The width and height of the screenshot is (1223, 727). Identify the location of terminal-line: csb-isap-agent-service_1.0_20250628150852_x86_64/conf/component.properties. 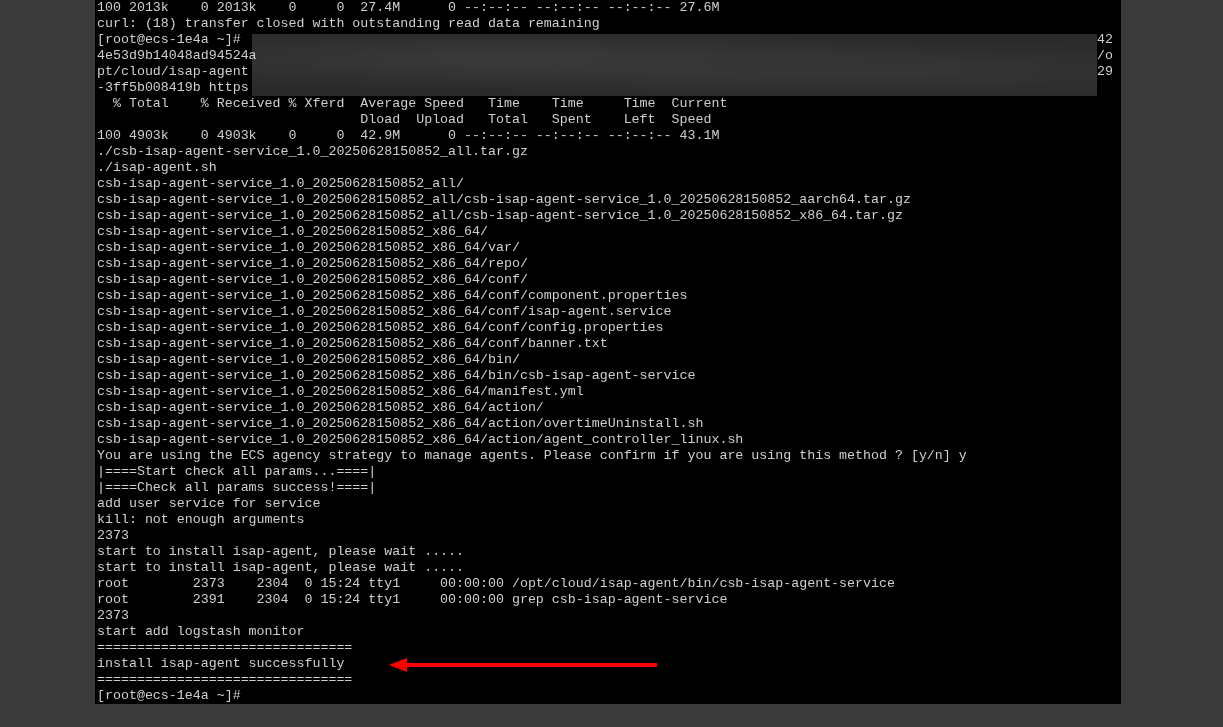
(392, 296).